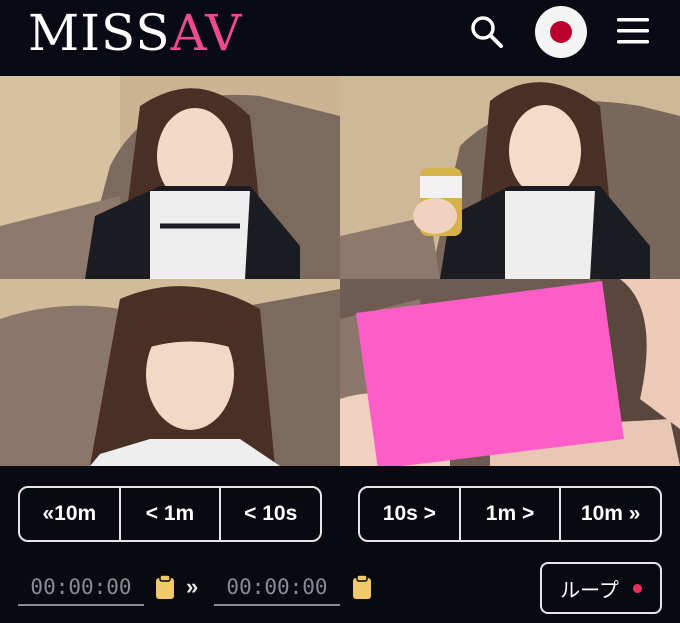  I want to click on seek-back-group: «10m < 1m < 10s, so click(170, 514).